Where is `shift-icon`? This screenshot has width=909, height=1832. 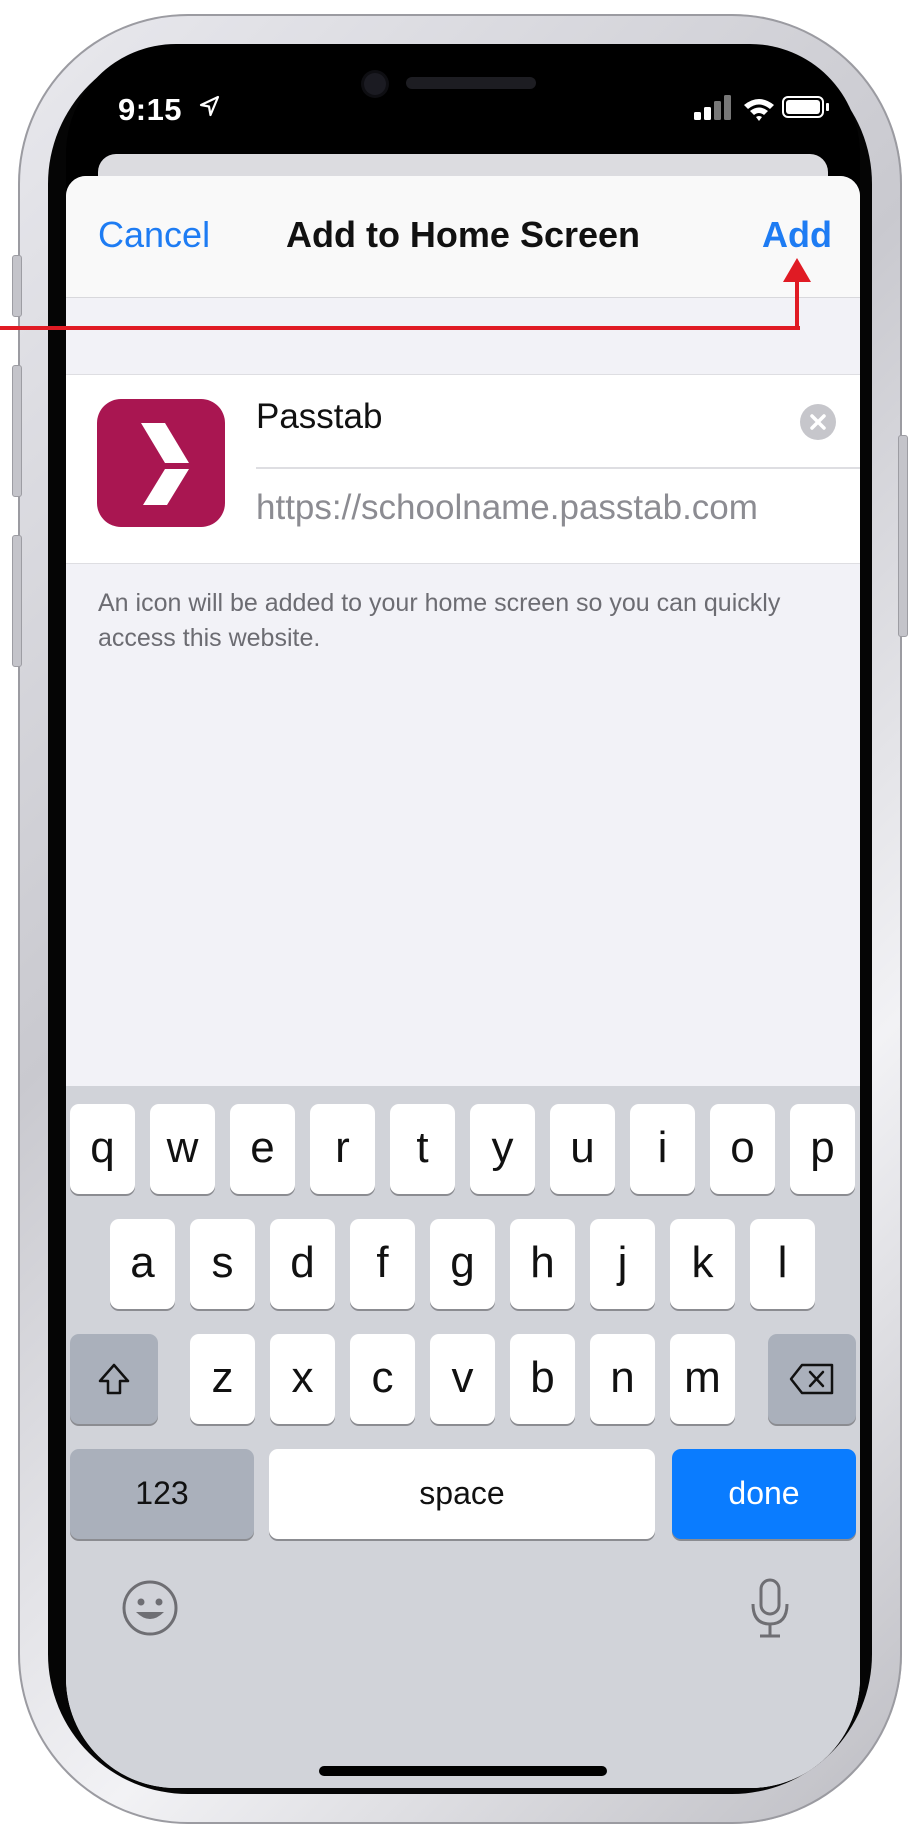 shift-icon is located at coordinates (114, 1379).